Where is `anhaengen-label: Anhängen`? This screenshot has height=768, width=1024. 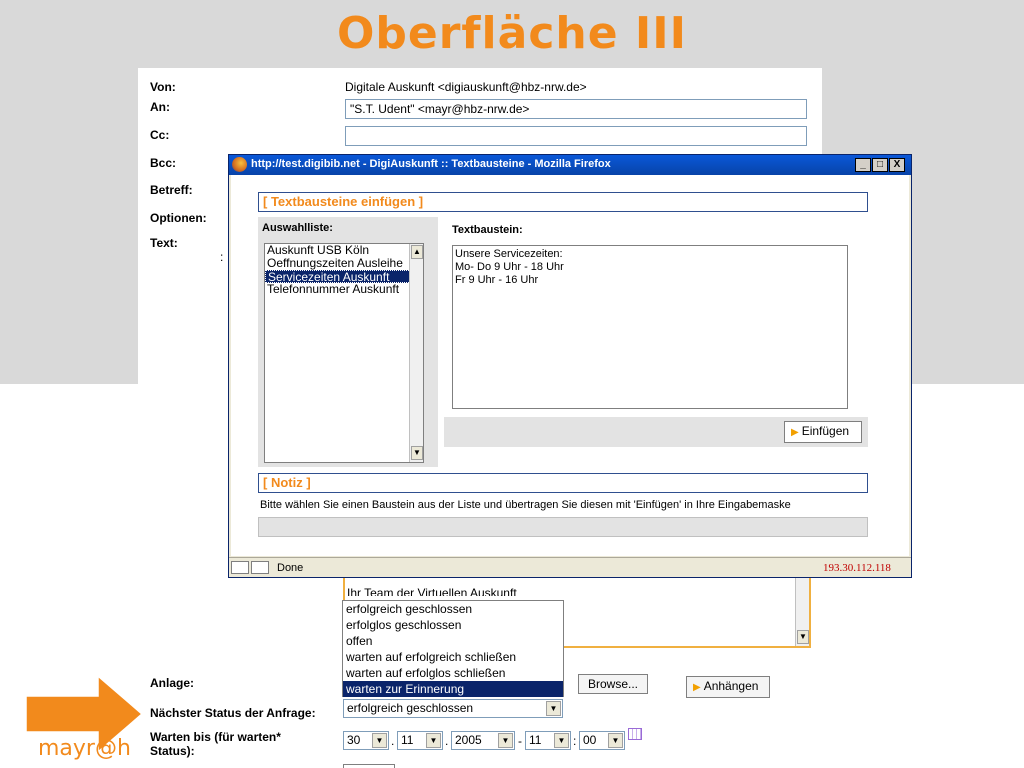
anhaengen-label: Anhängen is located at coordinates (731, 686).